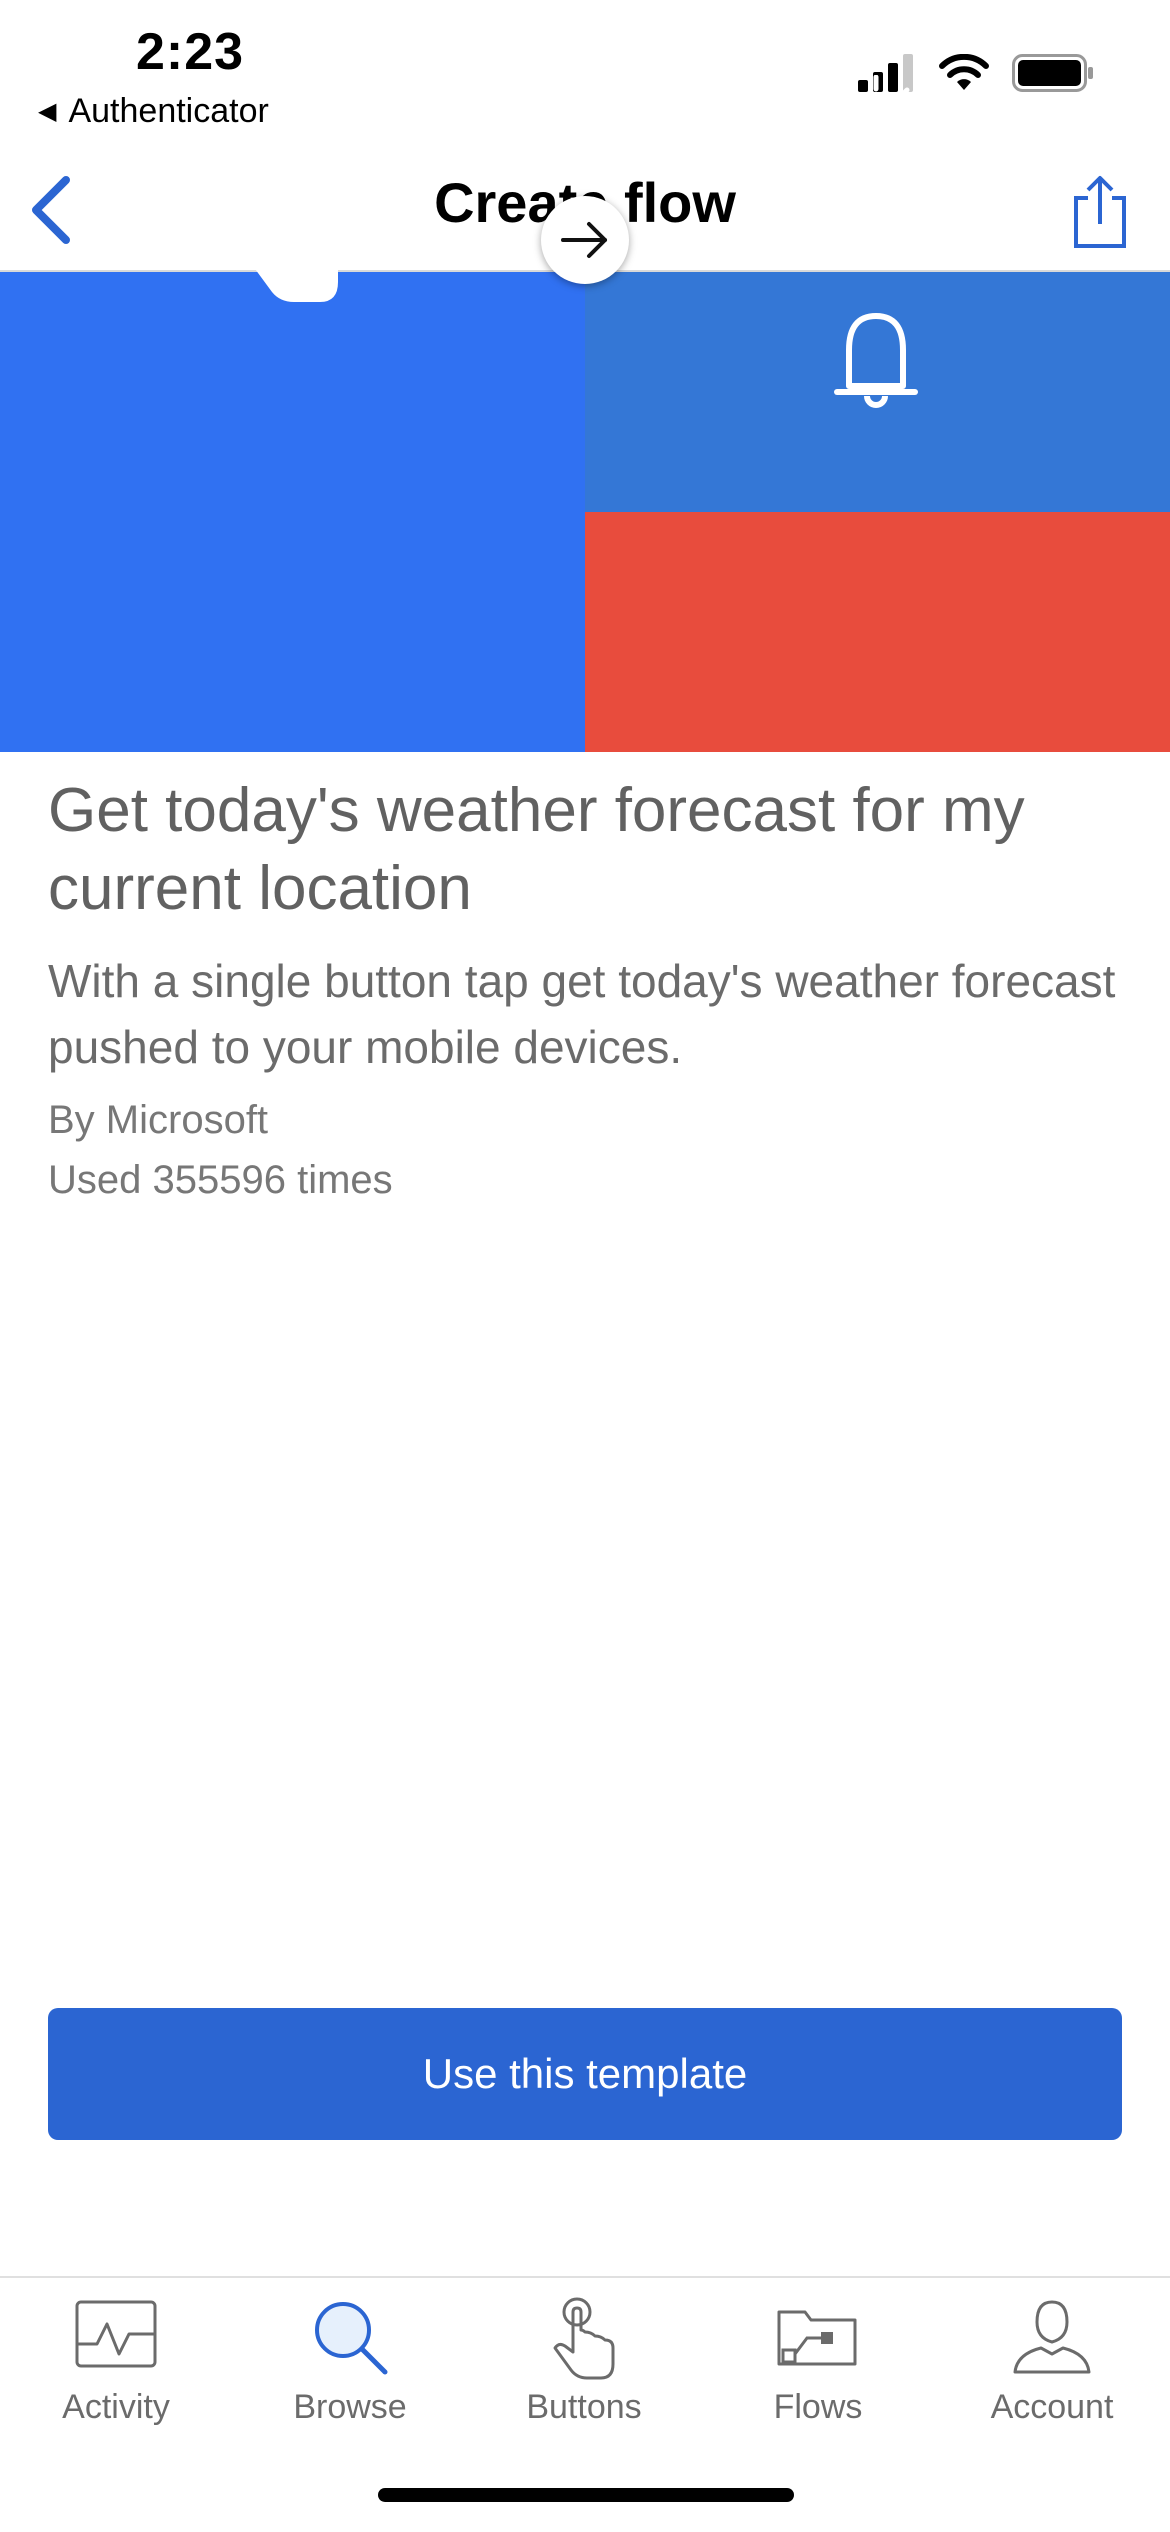 The width and height of the screenshot is (1170, 2532). I want to click on tab-label: Browse, so click(350, 2407).